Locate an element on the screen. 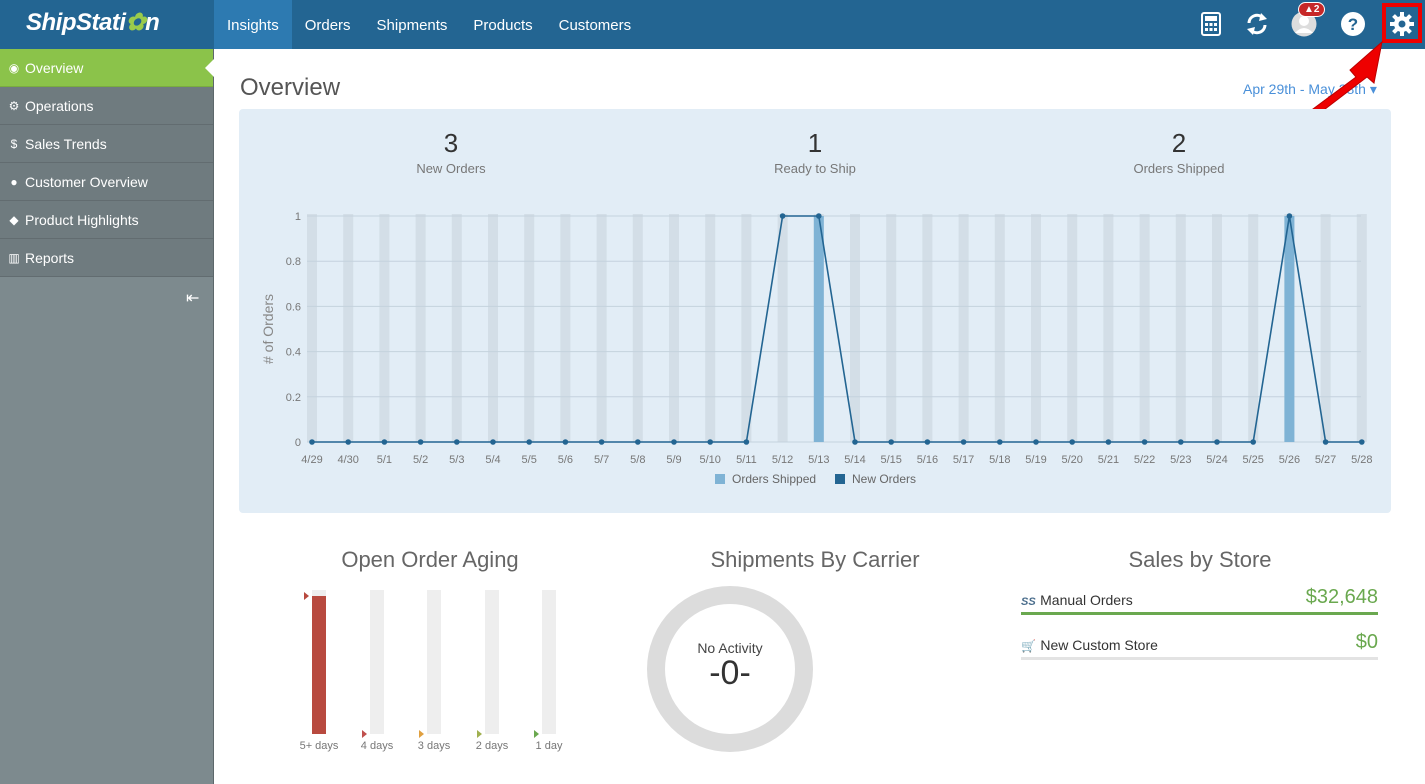 The width and height of the screenshot is (1425, 784). carrier-title: Shipments By Carrier is located at coordinates (815, 559).